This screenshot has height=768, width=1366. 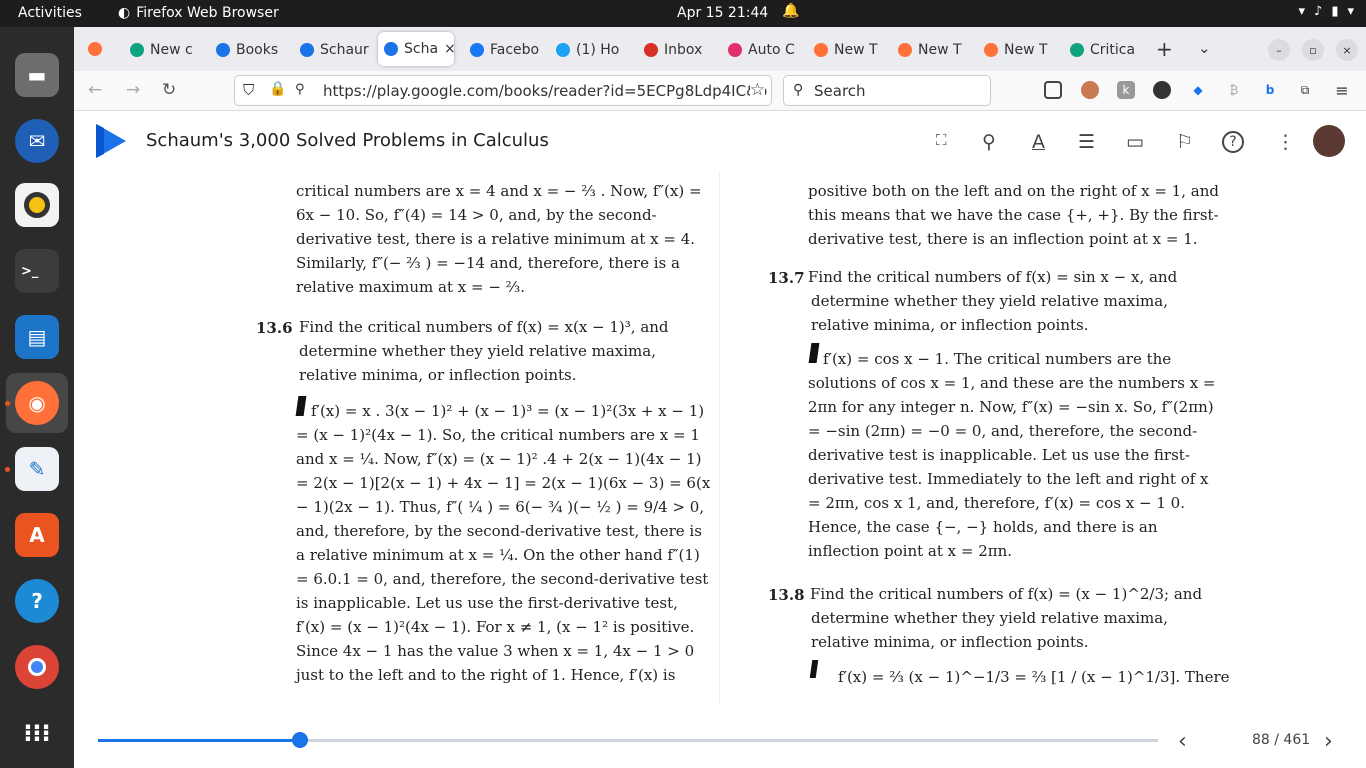 What do you see at coordinates (1184, 142) in the screenshot?
I see `bookmark-icon: ⚐` at bounding box center [1184, 142].